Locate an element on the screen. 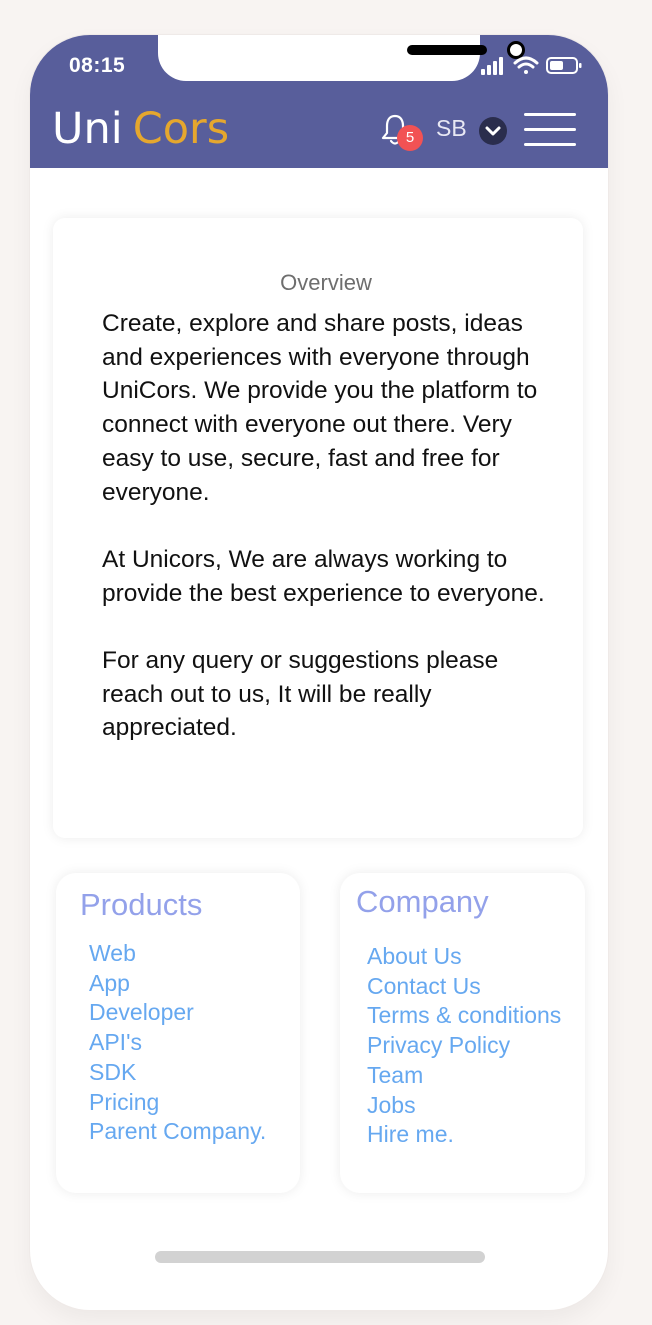 Image resolution: width=652 pixels, height=1325 pixels. products-link-sdk: SDK is located at coordinates (177, 1073).